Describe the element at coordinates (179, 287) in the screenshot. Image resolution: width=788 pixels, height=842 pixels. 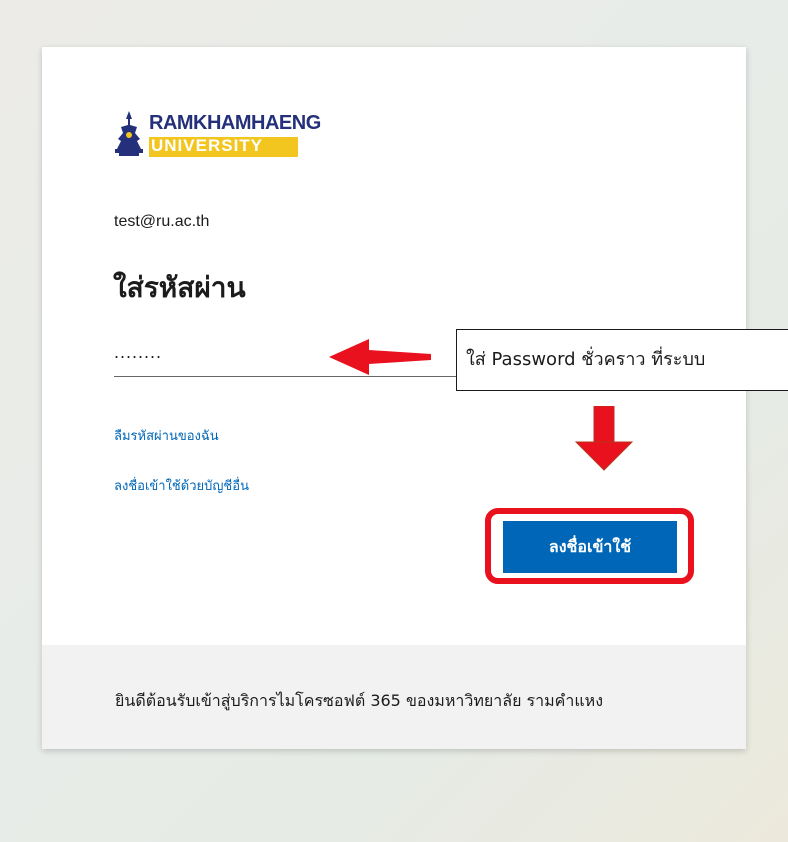
I see `page-title: ใส่รหัสผ่าน` at that location.